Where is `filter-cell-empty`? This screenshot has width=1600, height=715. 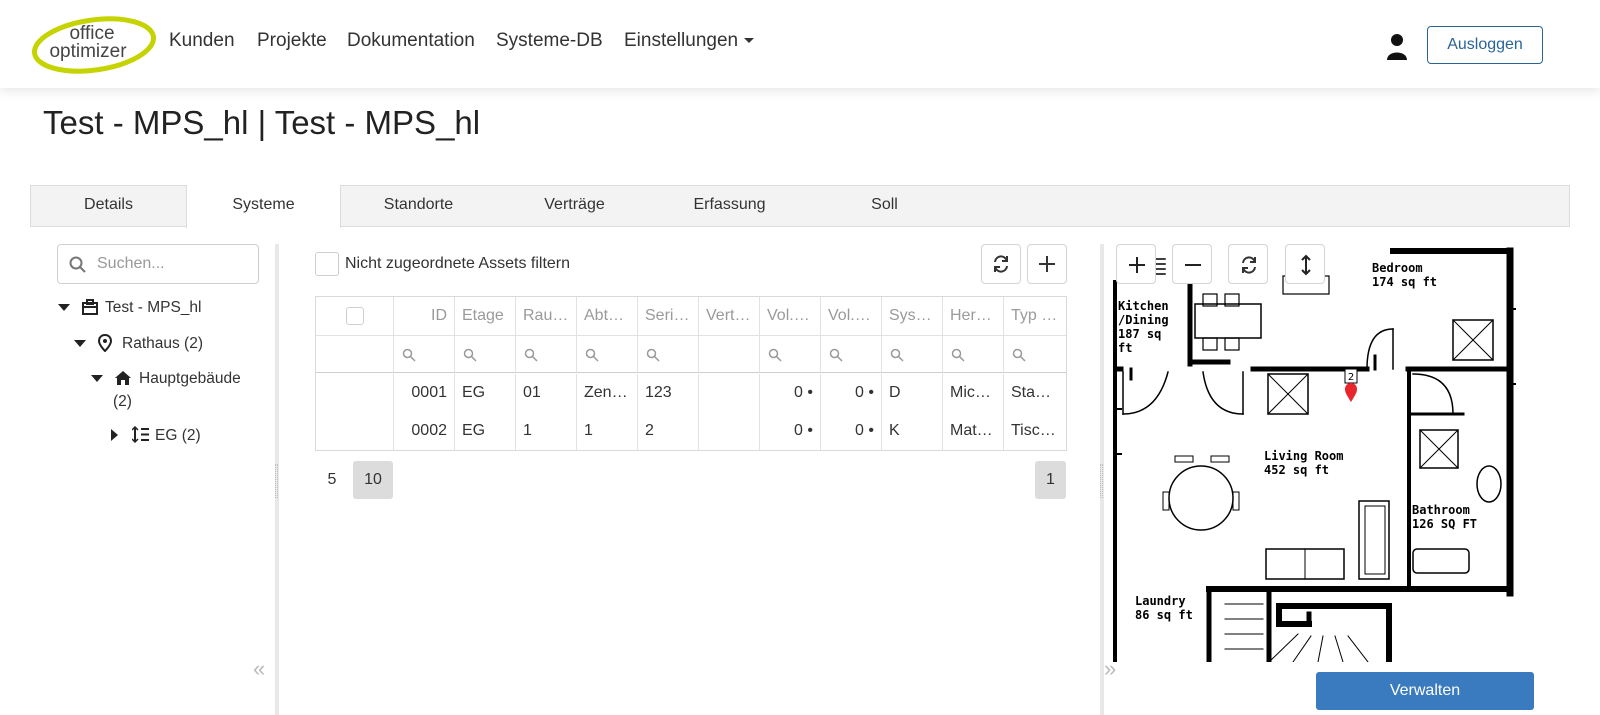
filter-cell-empty is located at coordinates (355, 354).